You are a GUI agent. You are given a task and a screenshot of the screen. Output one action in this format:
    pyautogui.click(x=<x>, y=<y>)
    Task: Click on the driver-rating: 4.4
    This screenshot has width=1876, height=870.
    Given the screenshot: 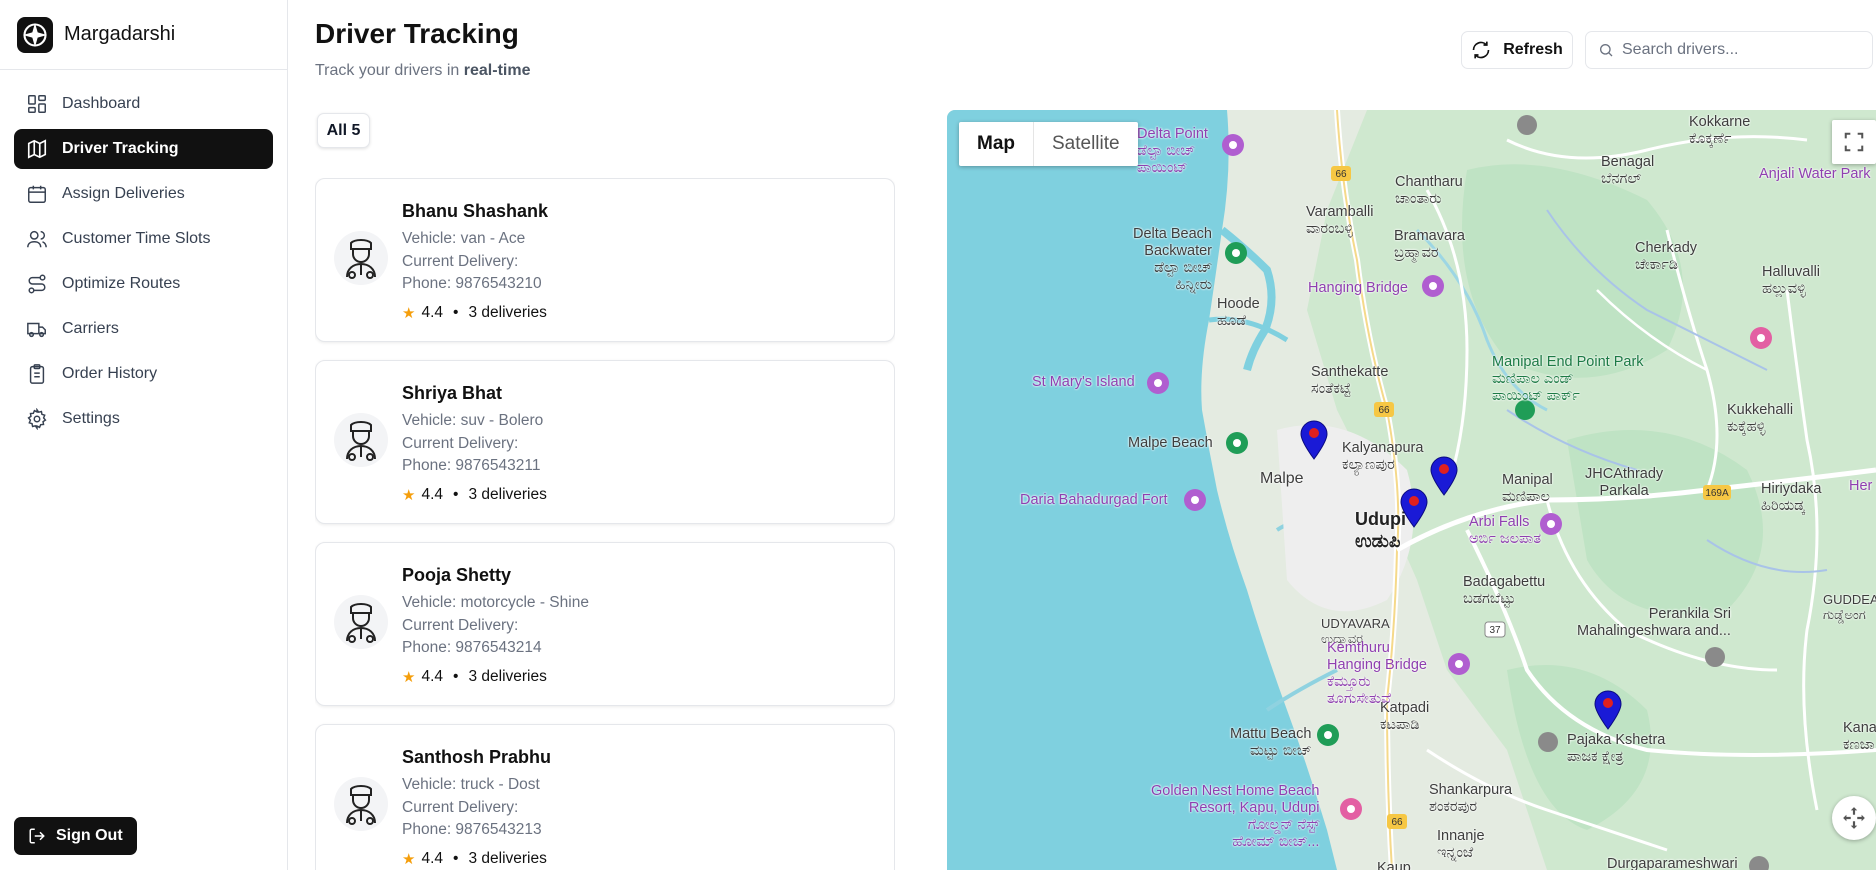 What is the action you would take?
    pyautogui.click(x=432, y=858)
    